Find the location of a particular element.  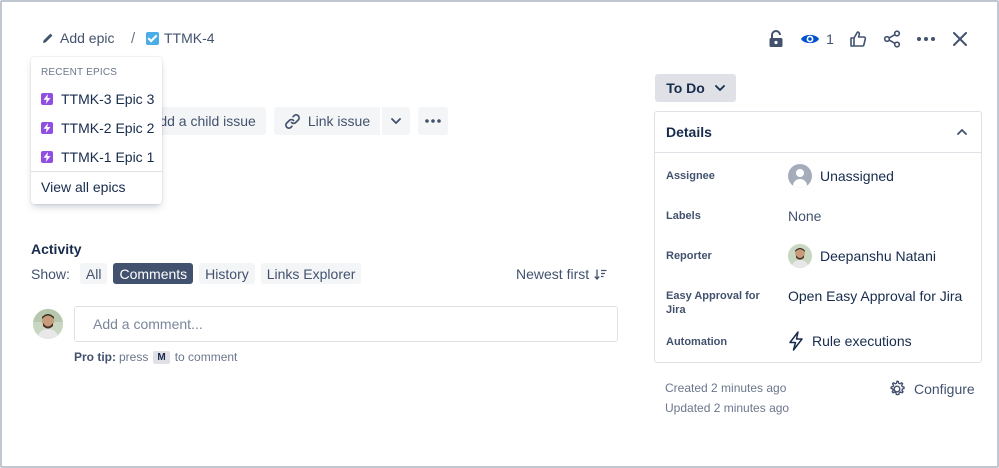

filter-history: History is located at coordinates (227, 273).